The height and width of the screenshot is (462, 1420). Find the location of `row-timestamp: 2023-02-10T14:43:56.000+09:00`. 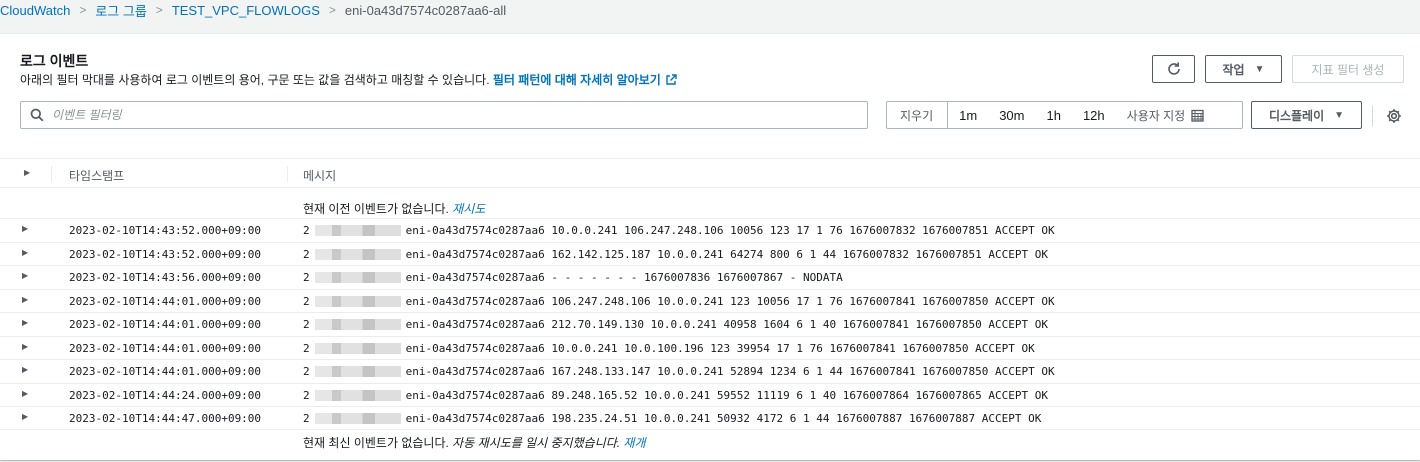

row-timestamp: 2023-02-10T14:43:56.000+09:00 is located at coordinates (165, 277).